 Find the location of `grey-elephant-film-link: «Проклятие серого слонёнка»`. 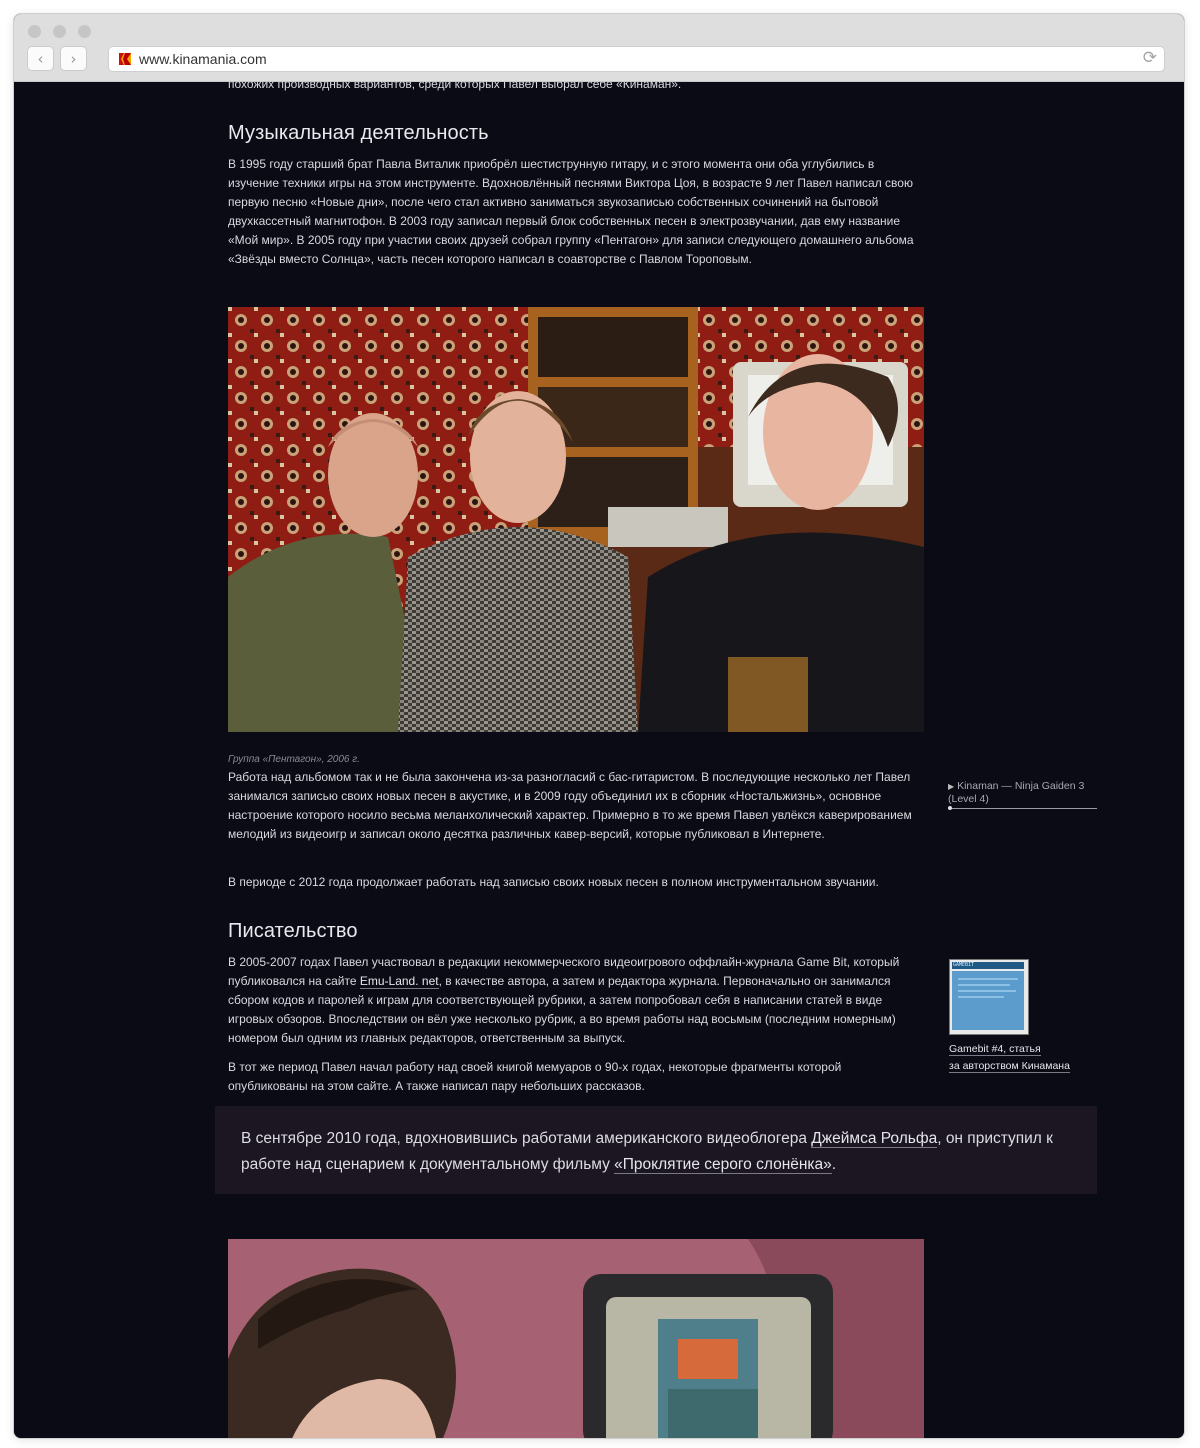

grey-elephant-film-link: «Проклятие серого слонёнка» is located at coordinates (723, 1165).